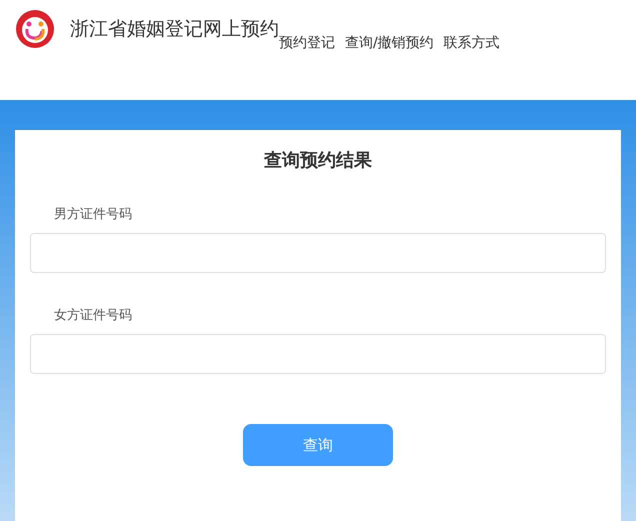 The width and height of the screenshot is (636, 521). What do you see at coordinates (318, 160) in the screenshot?
I see `form-title: 查询预约结果` at bounding box center [318, 160].